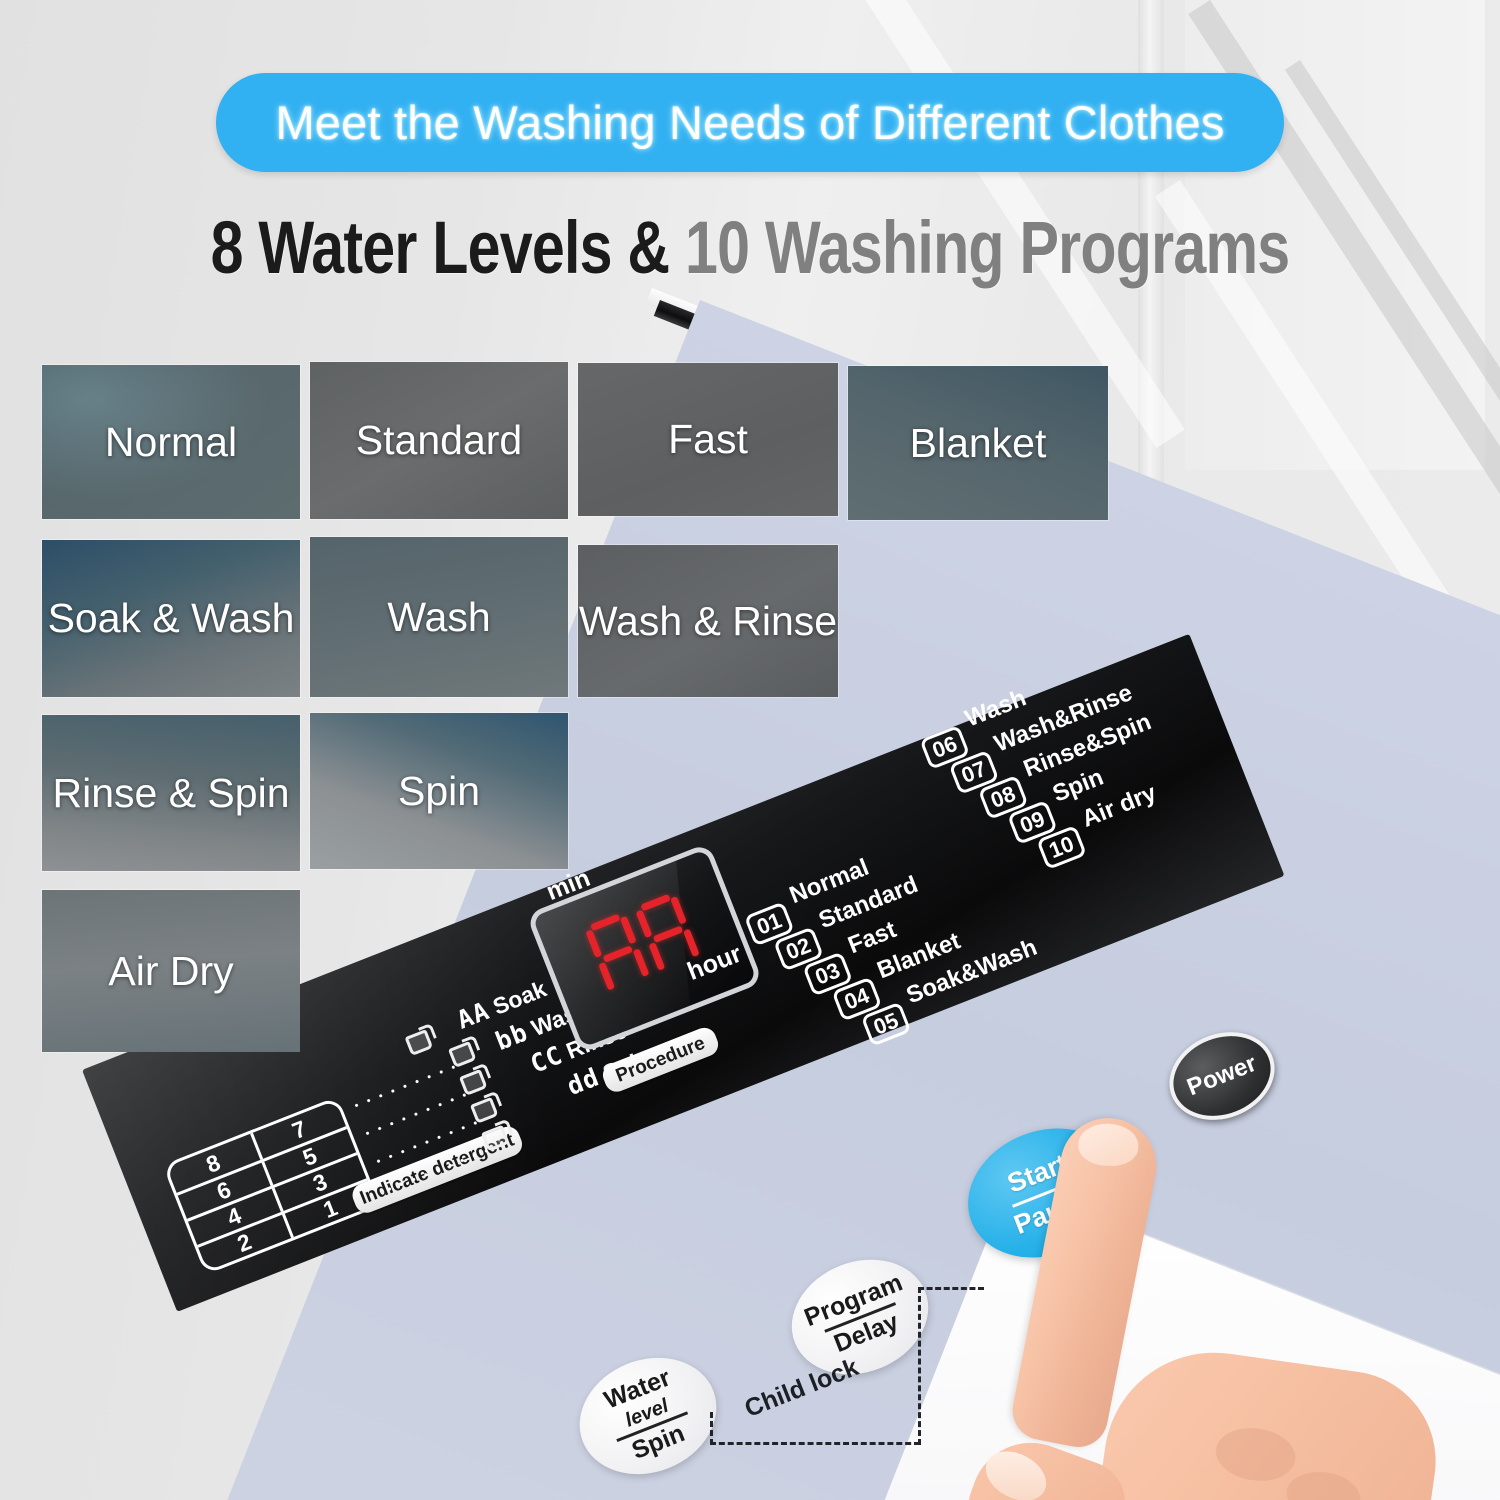 This screenshot has width=1500, height=1500. I want to click on page-subtitle: 8 Water Levels & 10 Washing Programs, so click(750, 247).